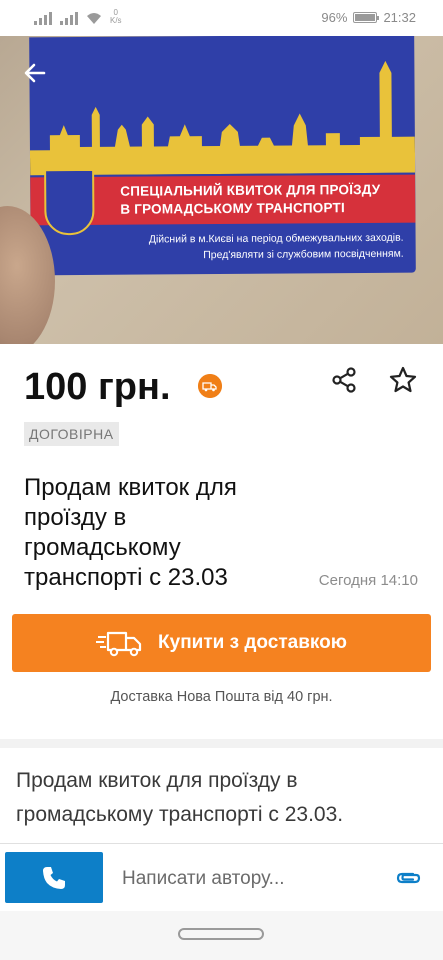 The width and height of the screenshot is (443, 960). Describe the element at coordinates (210, 386) in the screenshot. I see `delivery-available-icon` at that location.